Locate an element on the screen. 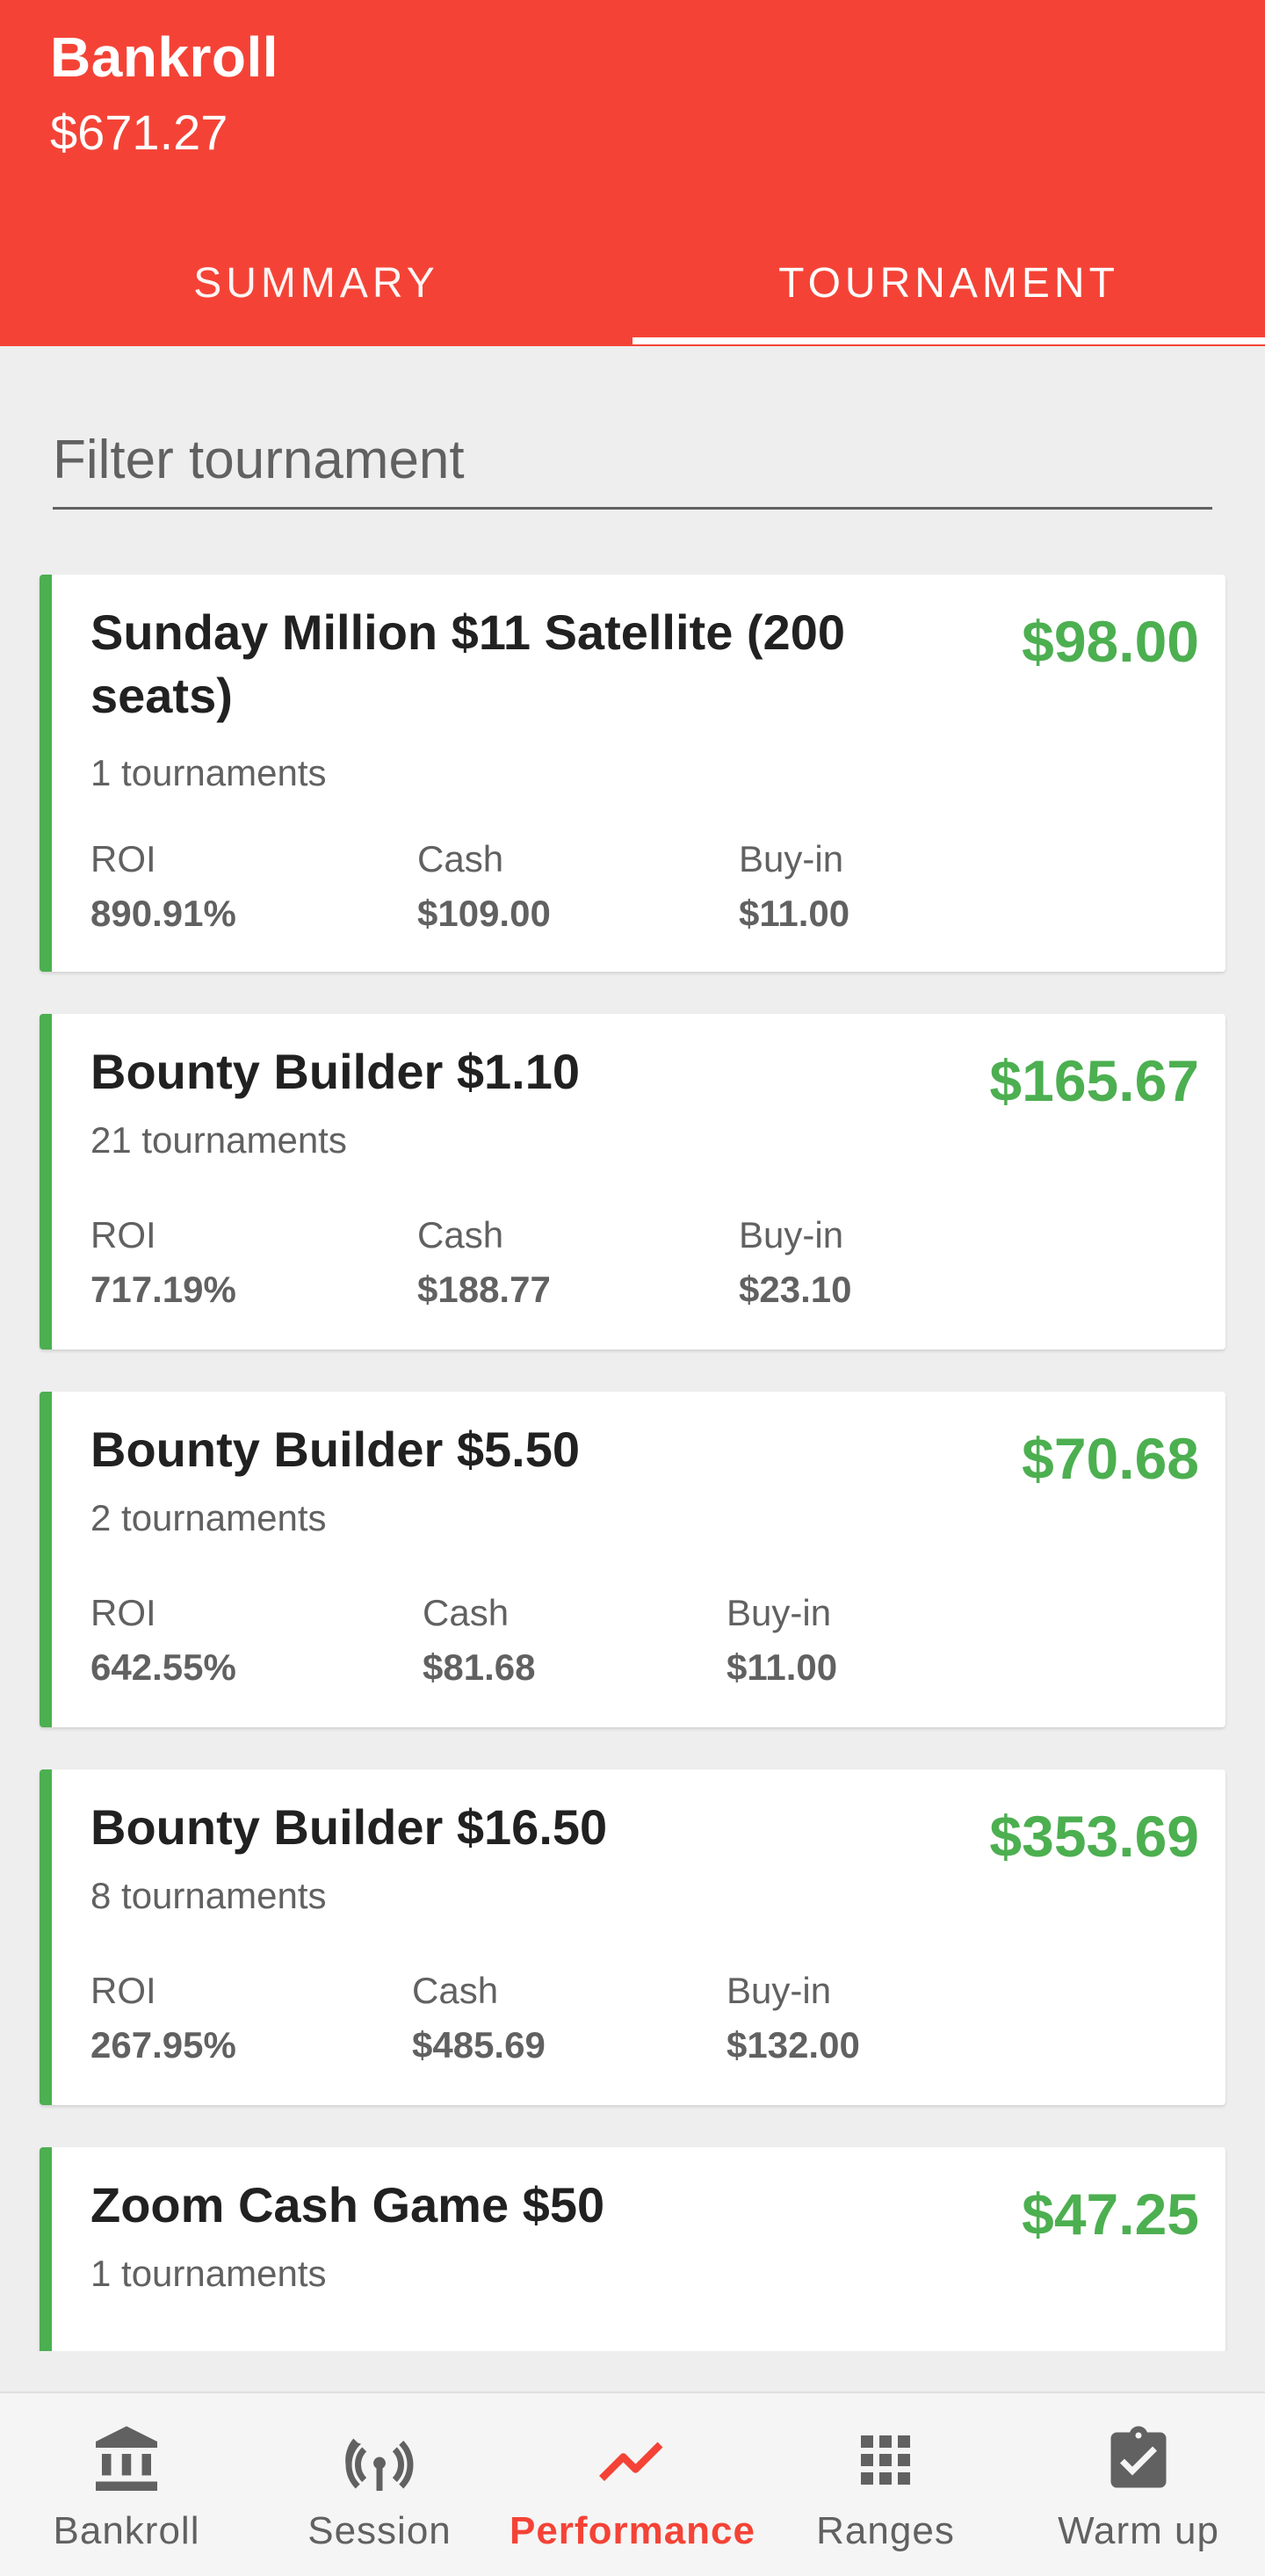 This screenshot has height=2576, width=1265. trending-up-icon is located at coordinates (632, 2460).